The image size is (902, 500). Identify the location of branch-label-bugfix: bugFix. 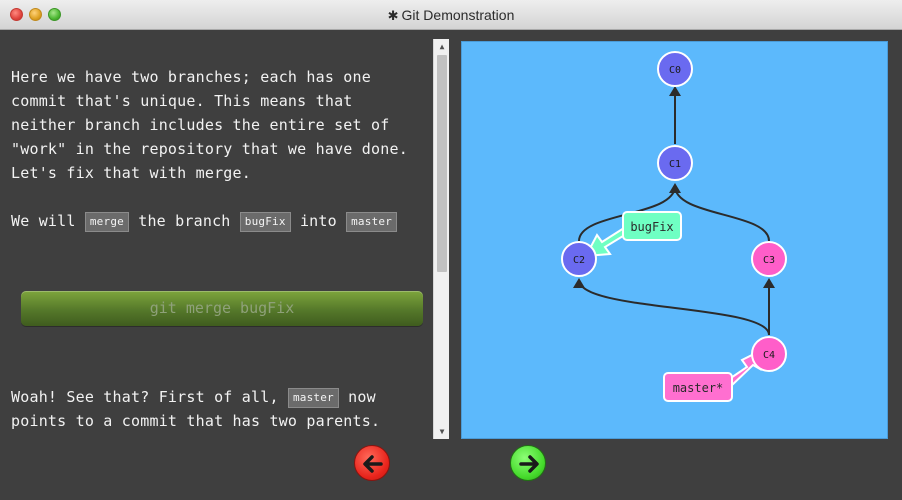
(652, 226).